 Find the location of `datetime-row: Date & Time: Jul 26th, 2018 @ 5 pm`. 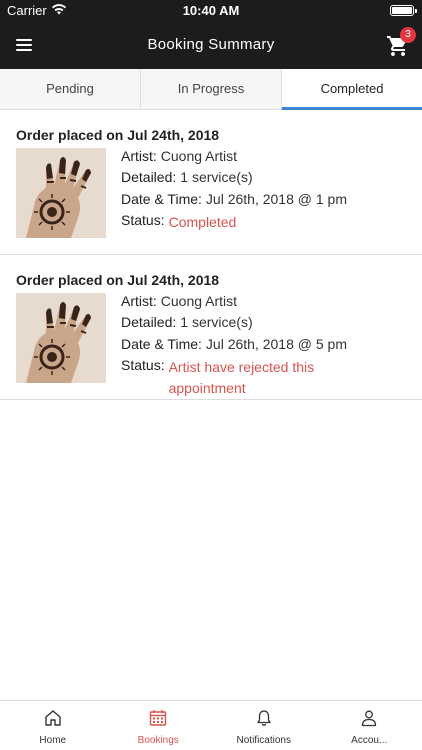

datetime-row: Date & Time: Jul 26th, 2018 @ 5 pm is located at coordinates (234, 344).